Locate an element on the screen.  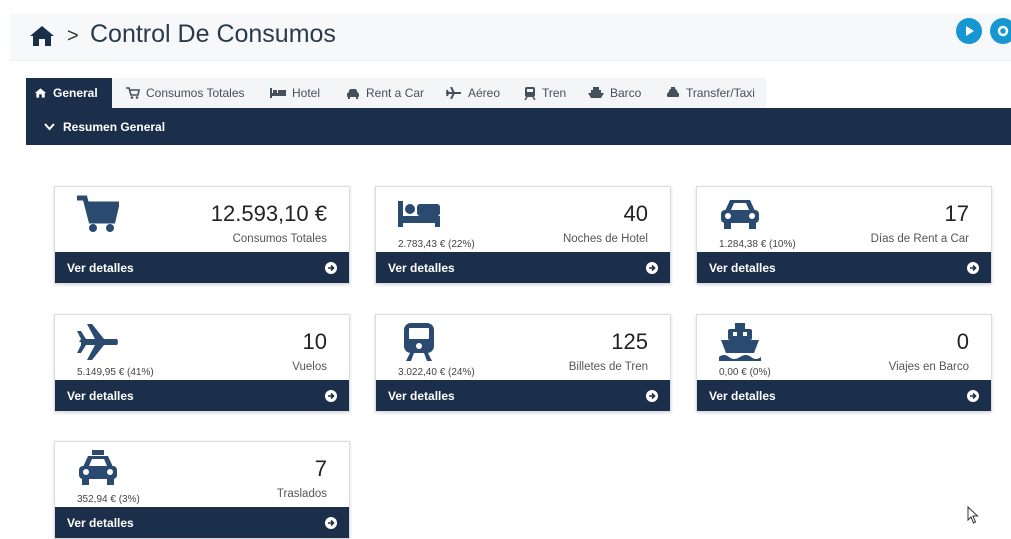
play-button is located at coordinates (969, 31).